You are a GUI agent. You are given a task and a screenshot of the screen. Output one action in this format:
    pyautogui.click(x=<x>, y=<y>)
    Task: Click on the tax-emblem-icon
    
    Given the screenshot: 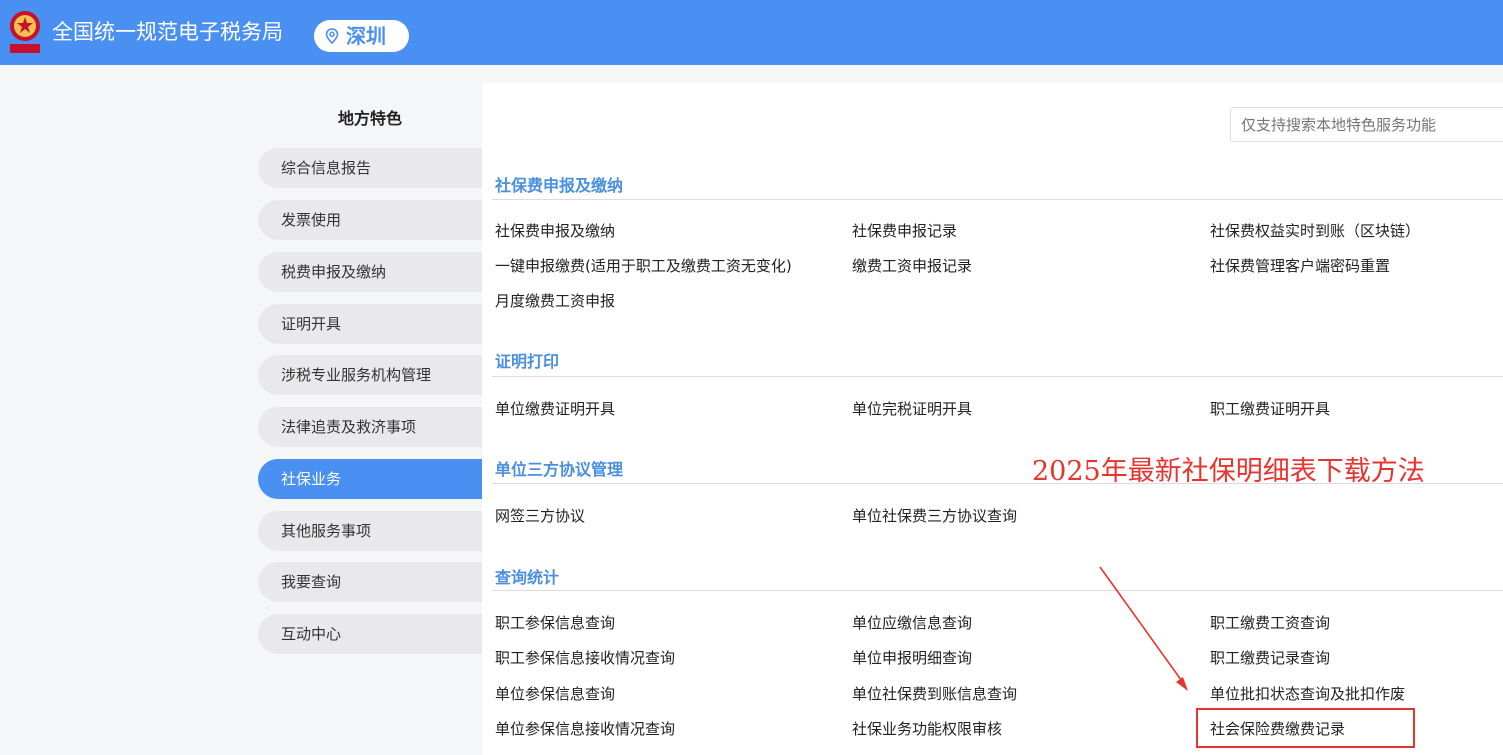 What is the action you would take?
    pyautogui.click(x=25, y=32)
    